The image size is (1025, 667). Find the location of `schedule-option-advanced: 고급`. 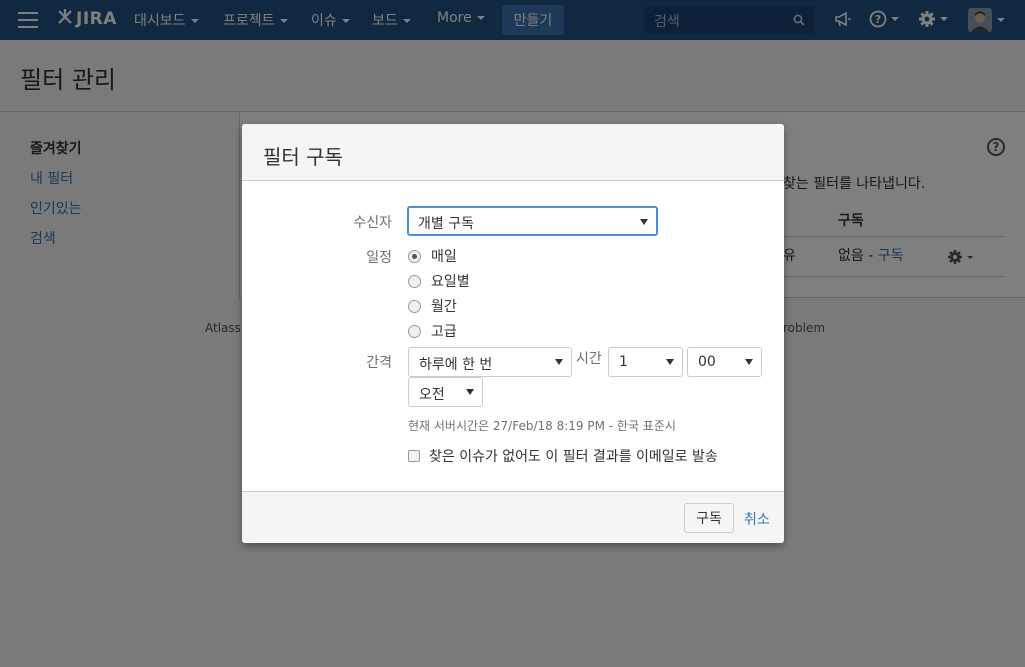

schedule-option-advanced: 고급 is located at coordinates (432, 331).